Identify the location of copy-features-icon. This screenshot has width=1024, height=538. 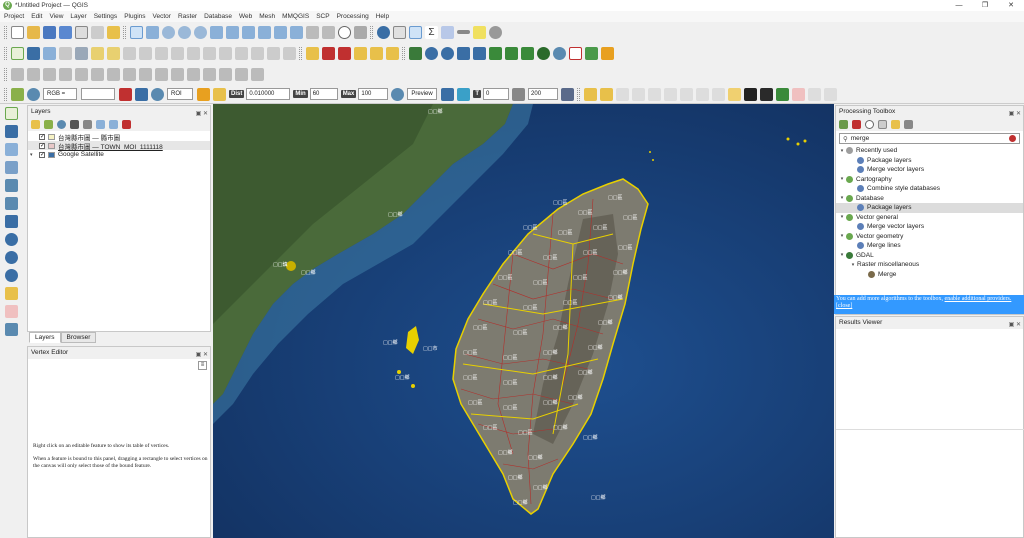
(241, 53).